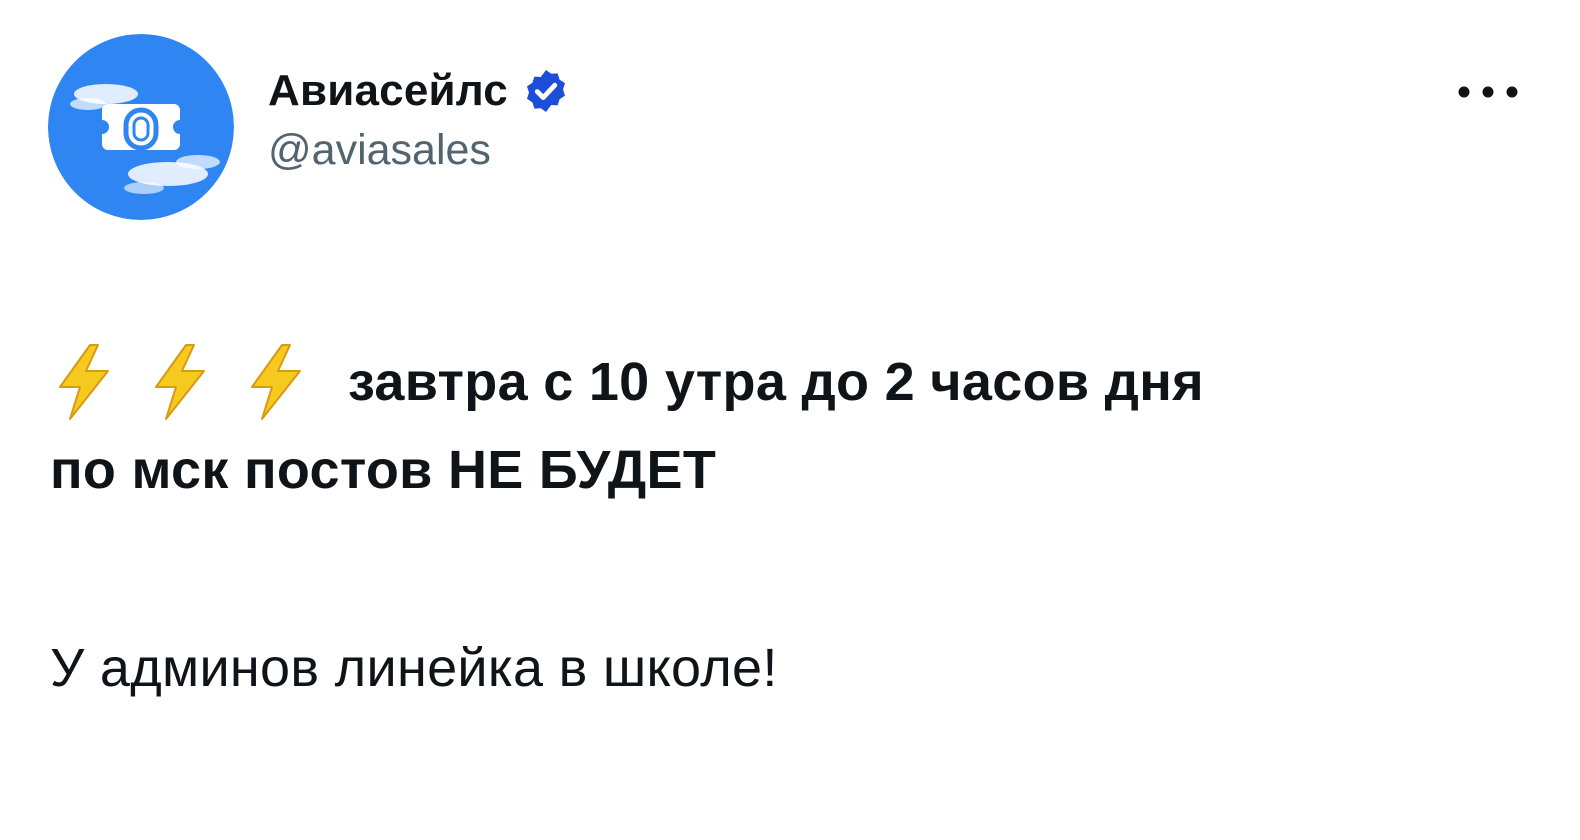 Image resolution: width=1580 pixels, height=840 pixels. I want to click on more-options-button, so click(1488, 92).